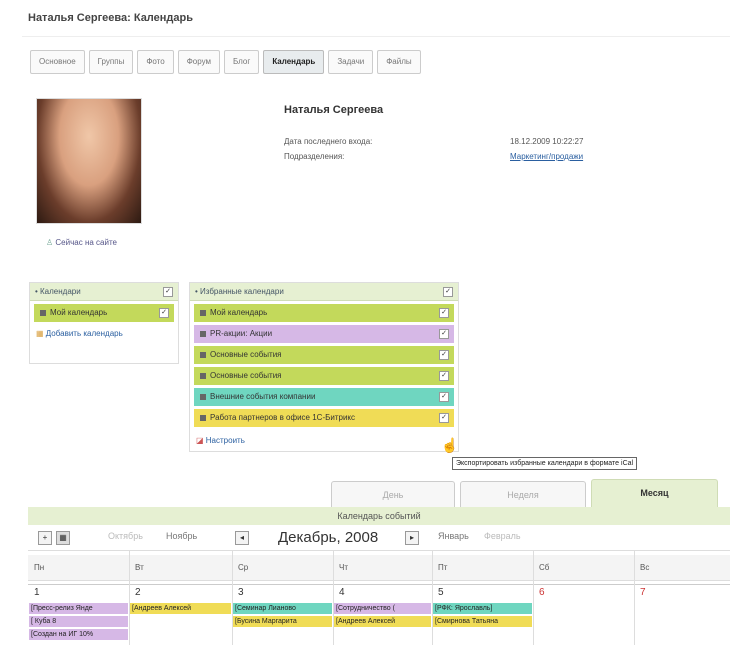  Describe the element at coordinates (324, 334) in the screenshot. I see `calendar-item: PR-акции: Акции ✓` at that location.